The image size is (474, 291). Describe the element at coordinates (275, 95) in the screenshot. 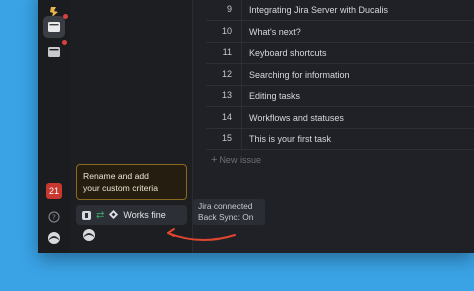

I see `issue-title: Editing tasks` at that location.